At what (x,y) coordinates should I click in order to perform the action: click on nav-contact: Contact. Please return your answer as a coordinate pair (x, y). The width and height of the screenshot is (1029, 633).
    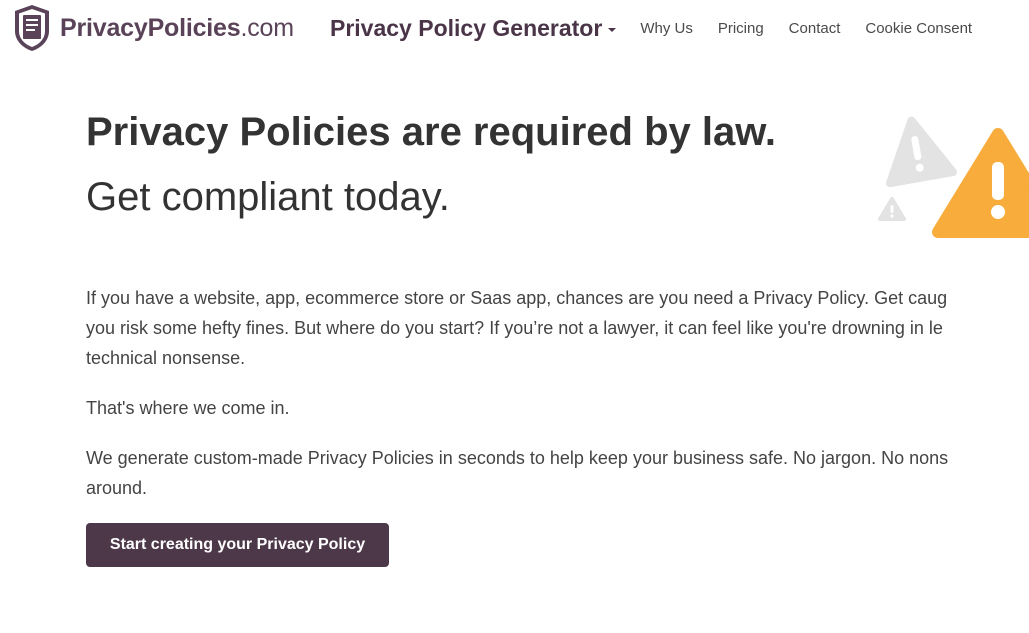
    Looking at the image, I should click on (815, 28).